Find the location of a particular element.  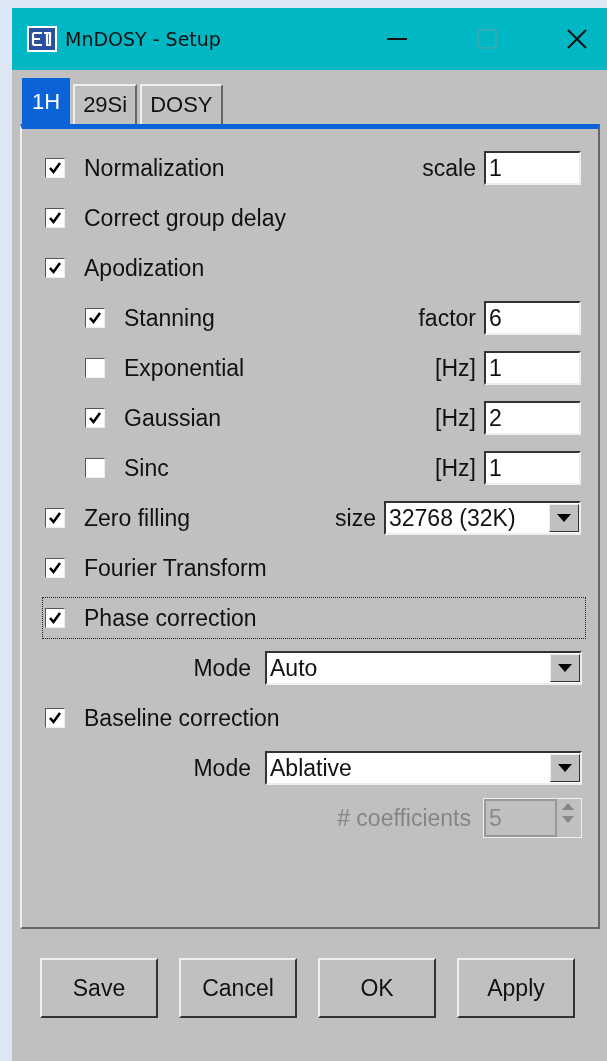

option-label: Sinc is located at coordinates (146, 468).